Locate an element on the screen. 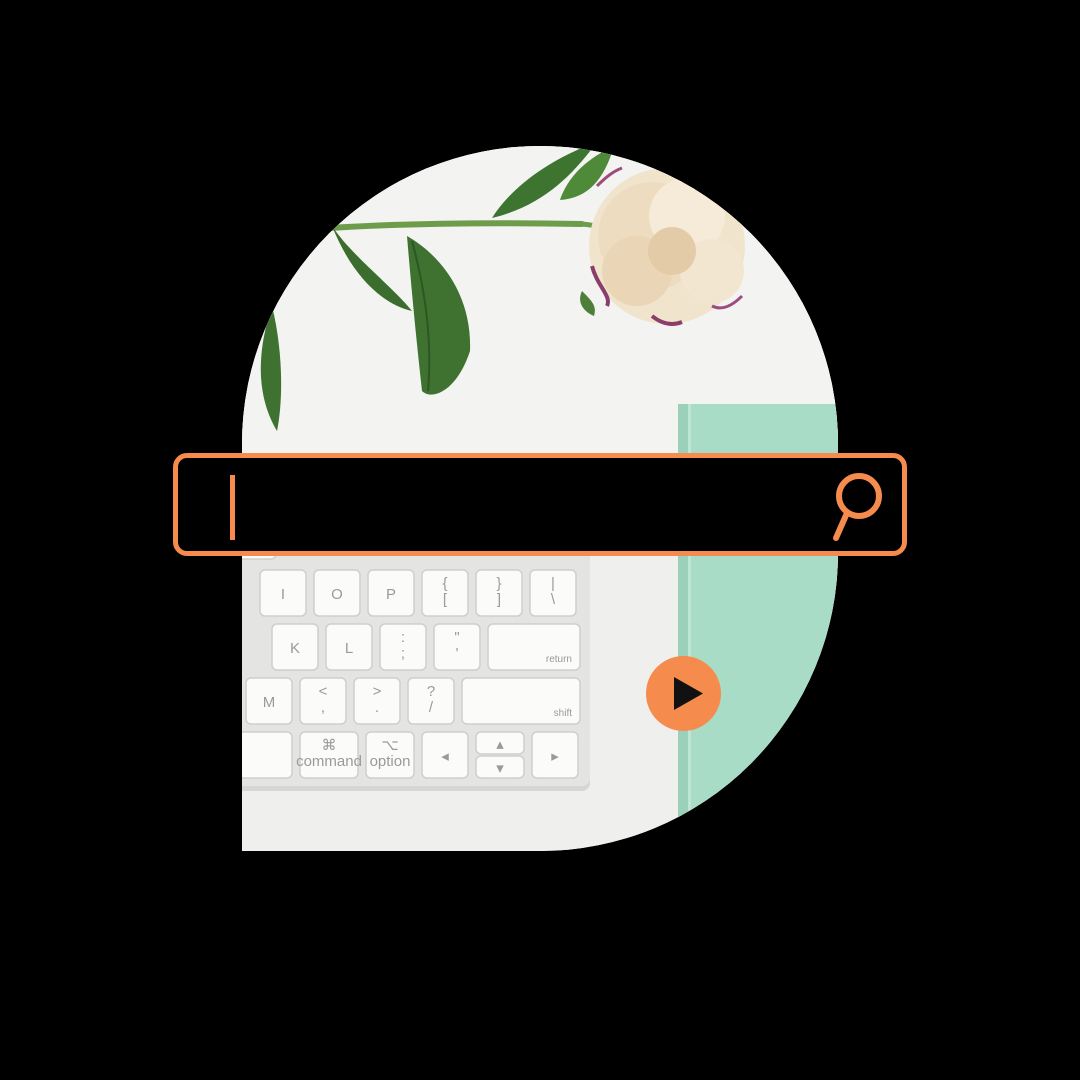 The width and height of the screenshot is (1080, 1080). search-bar is located at coordinates (540, 504).